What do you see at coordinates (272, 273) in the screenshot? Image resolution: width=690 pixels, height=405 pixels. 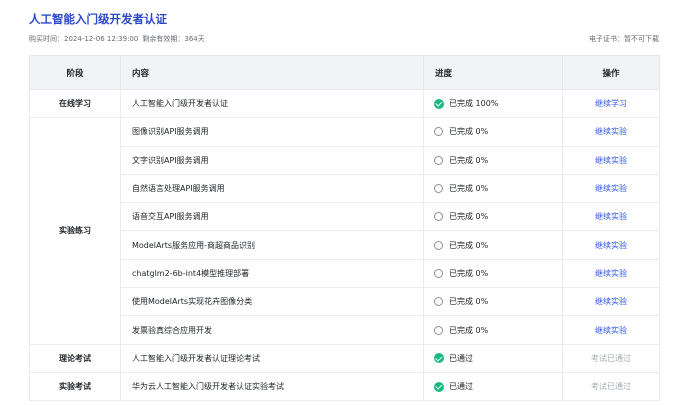 I see `content-cell: chatglm2-6b-int4模型推理部署` at bounding box center [272, 273].